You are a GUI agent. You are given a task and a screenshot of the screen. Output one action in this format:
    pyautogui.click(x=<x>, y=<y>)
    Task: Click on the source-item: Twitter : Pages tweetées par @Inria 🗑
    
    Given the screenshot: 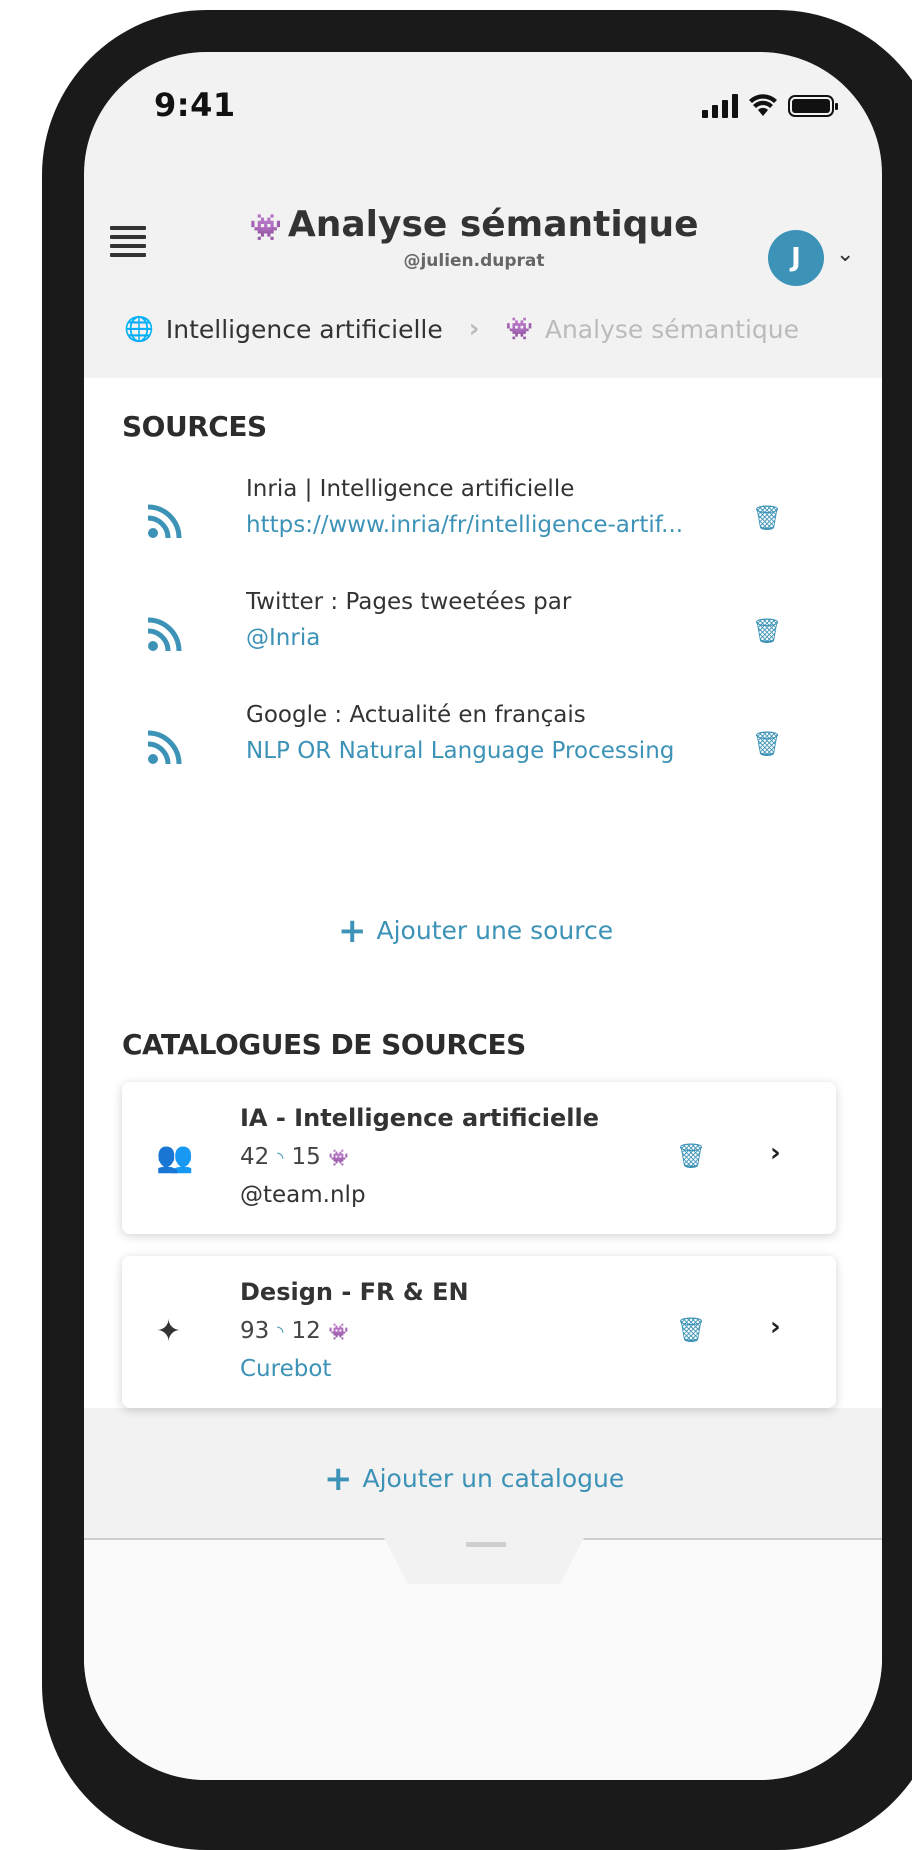 What is the action you would take?
    pyautogui.click(x=482, y=639)
    